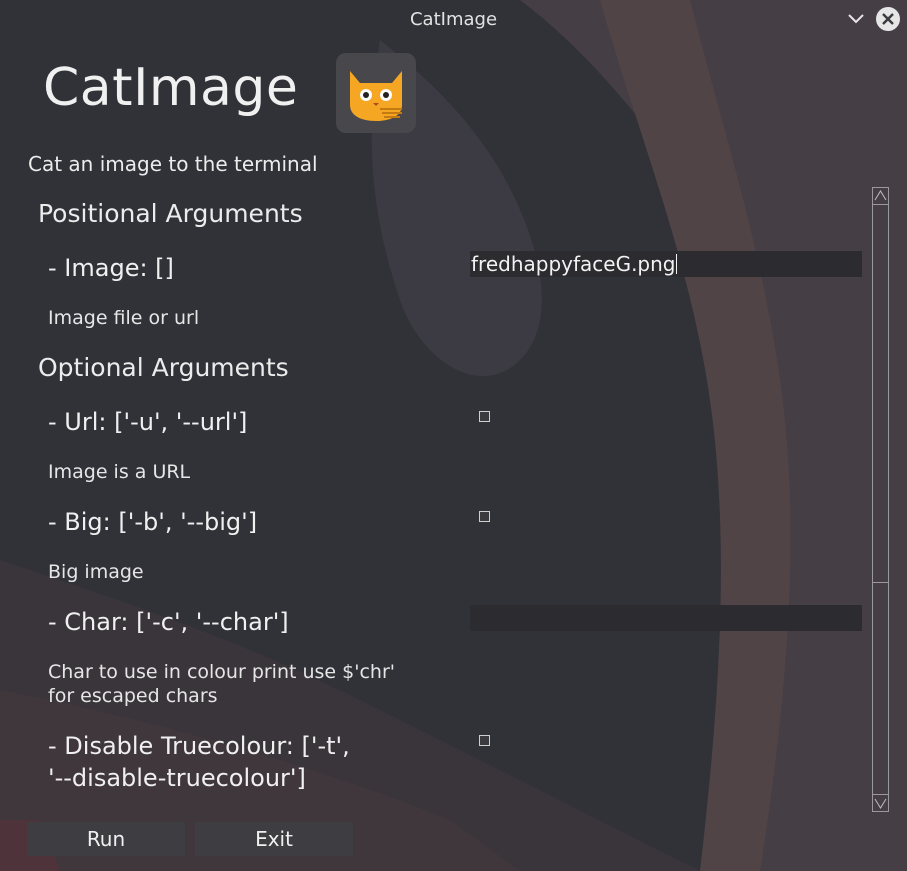  What do you see at coordinates (376, 93) in the screenshot?
I see `cat-logo-icon` at bounding box center [376, 93].